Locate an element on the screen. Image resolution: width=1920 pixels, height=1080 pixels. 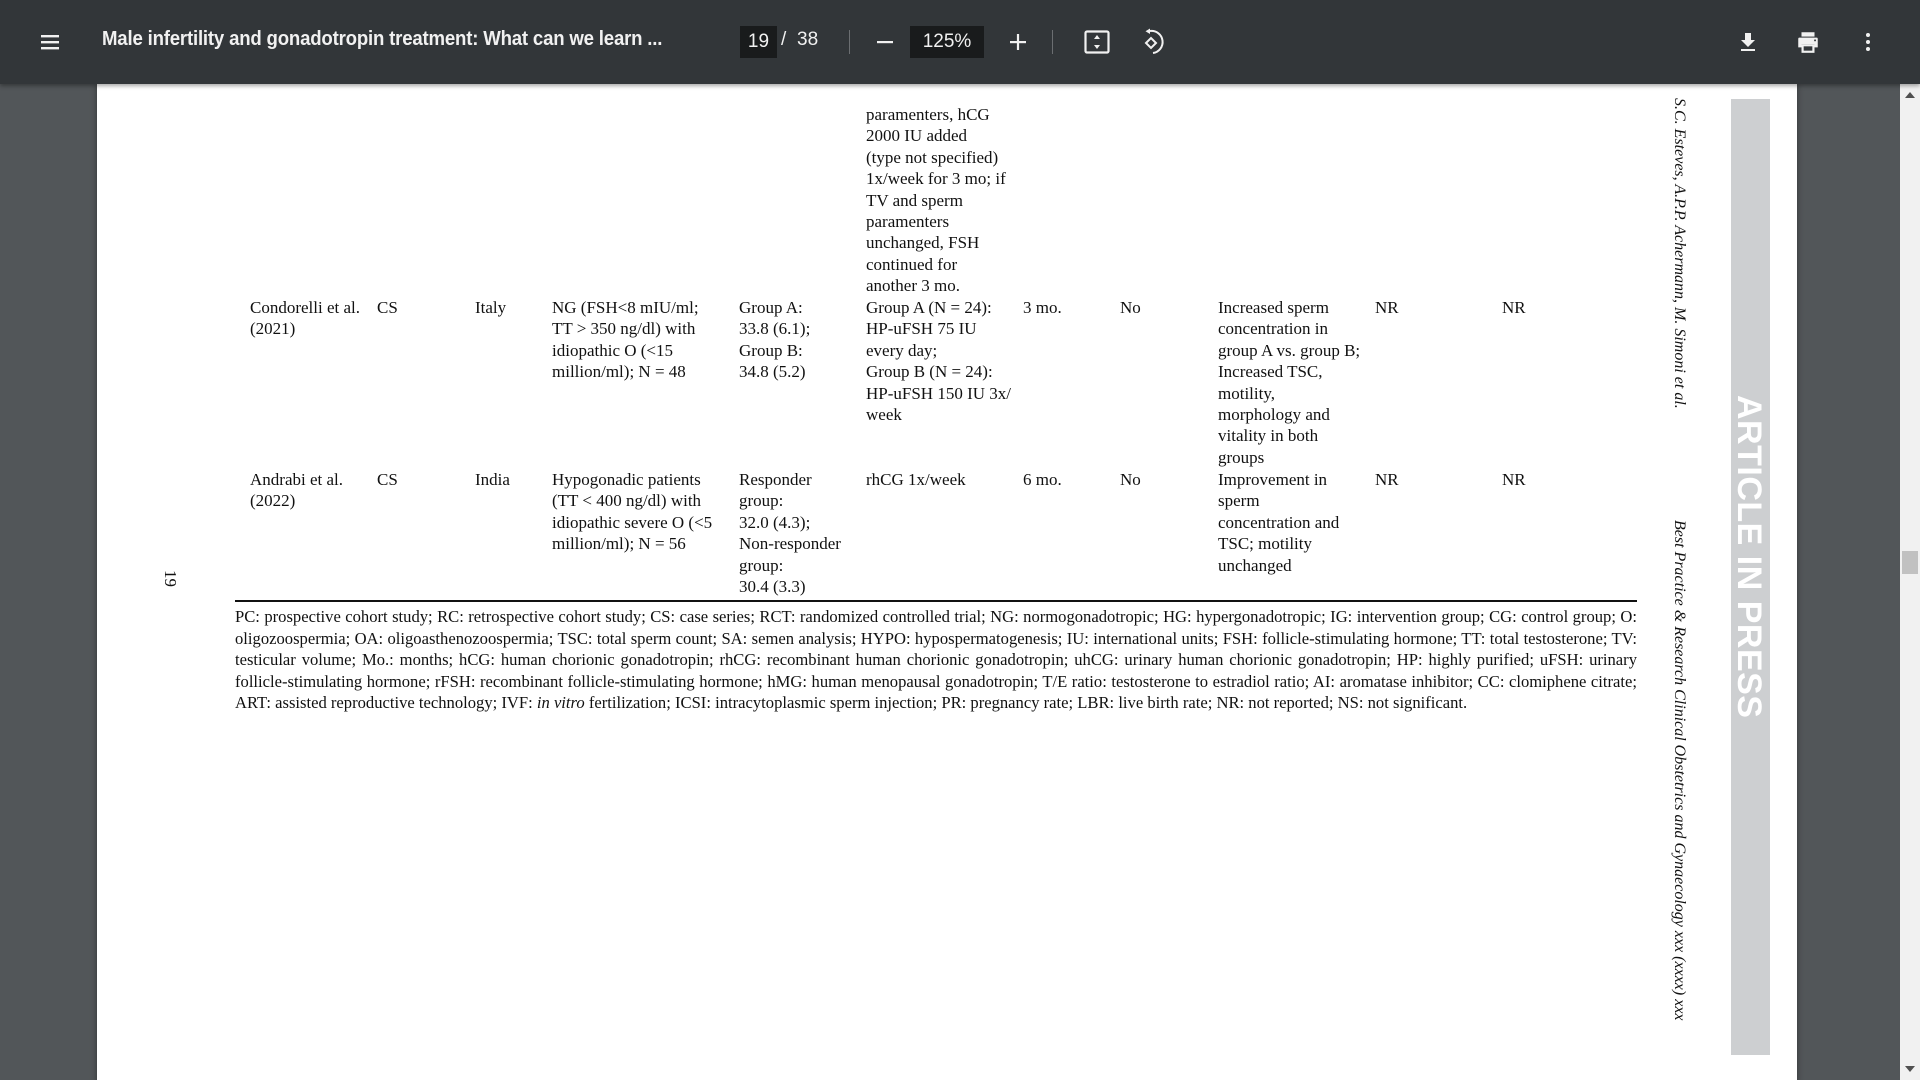
minus-icon is located at coordinates (885, 42).